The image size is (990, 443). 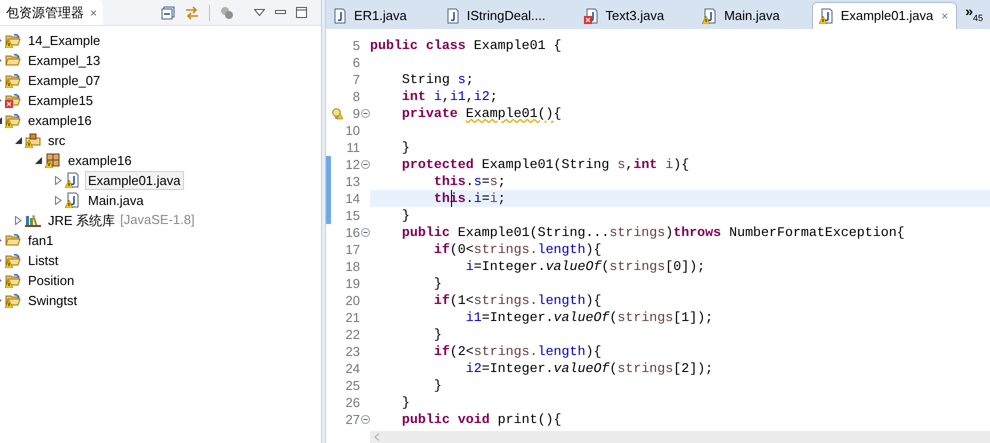 I want to click on tab-label: Text3.java, so click(x=635, y=15).